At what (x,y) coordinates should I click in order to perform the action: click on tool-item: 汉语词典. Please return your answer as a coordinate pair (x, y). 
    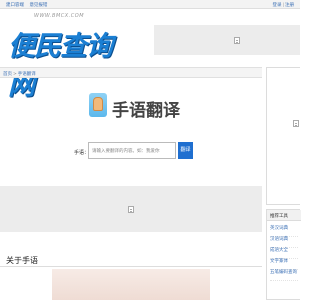
    Looking at the image, I should click on (284, 242).